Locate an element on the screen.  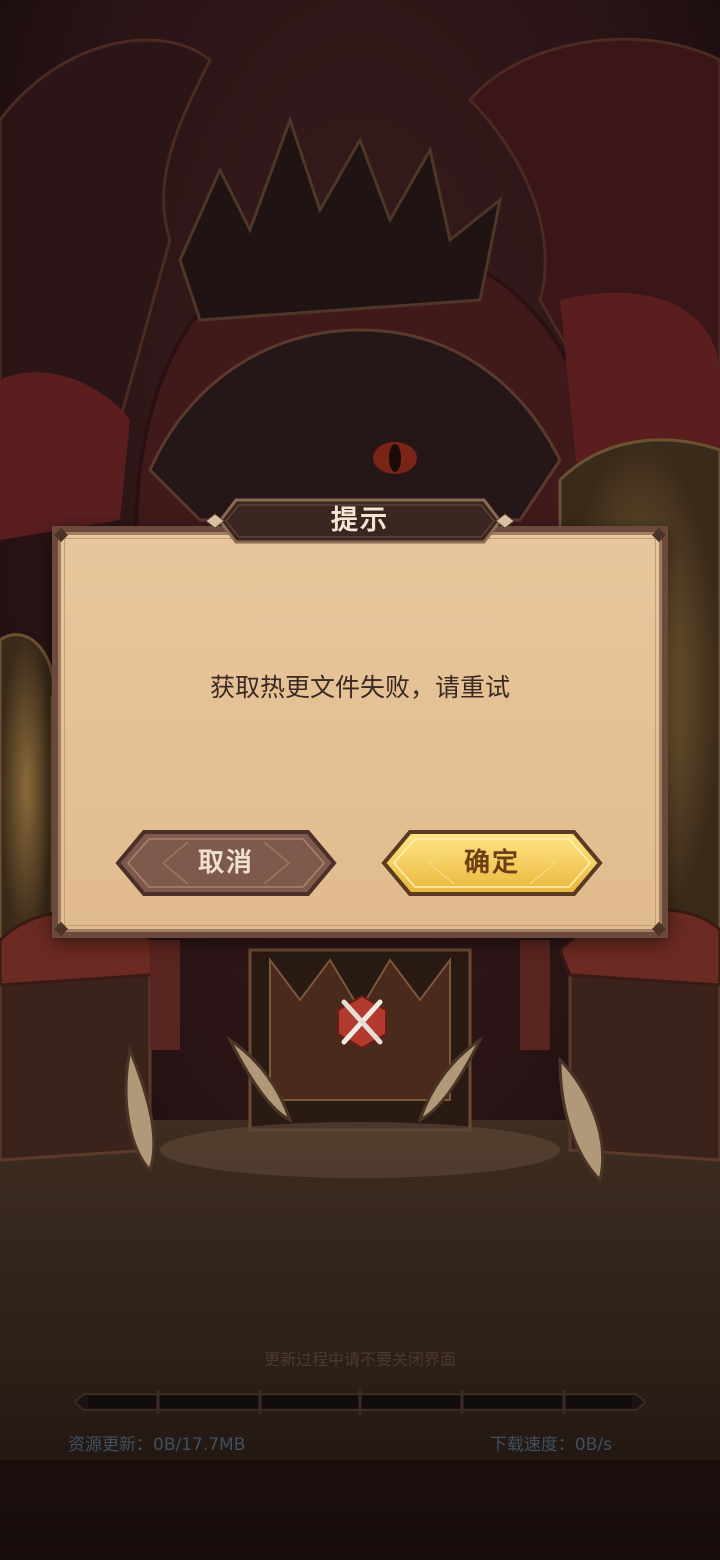
crossed-swords-icon is located at coordinates (362, 1022).